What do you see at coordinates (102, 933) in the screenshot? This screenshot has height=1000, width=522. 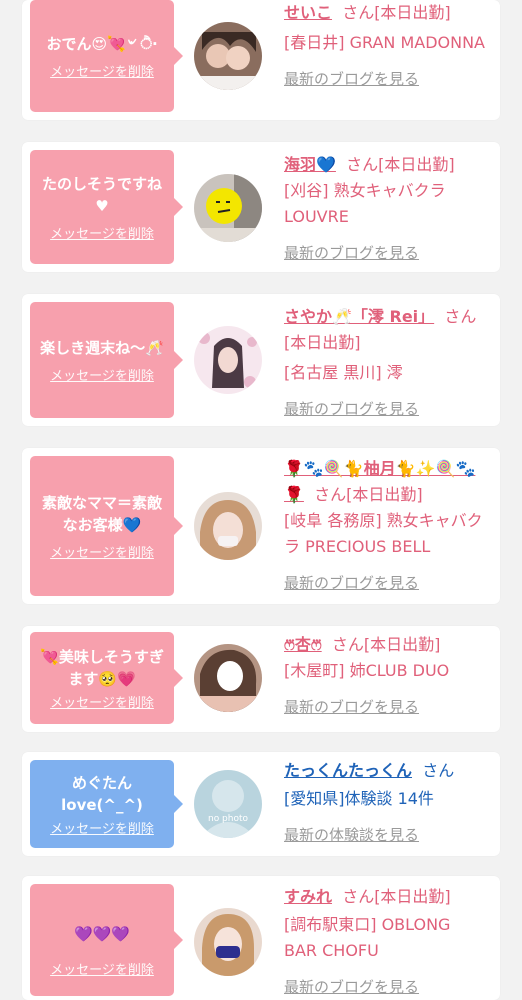 I see `message-text: 💜💜💜` at bounding box center [102, 933].